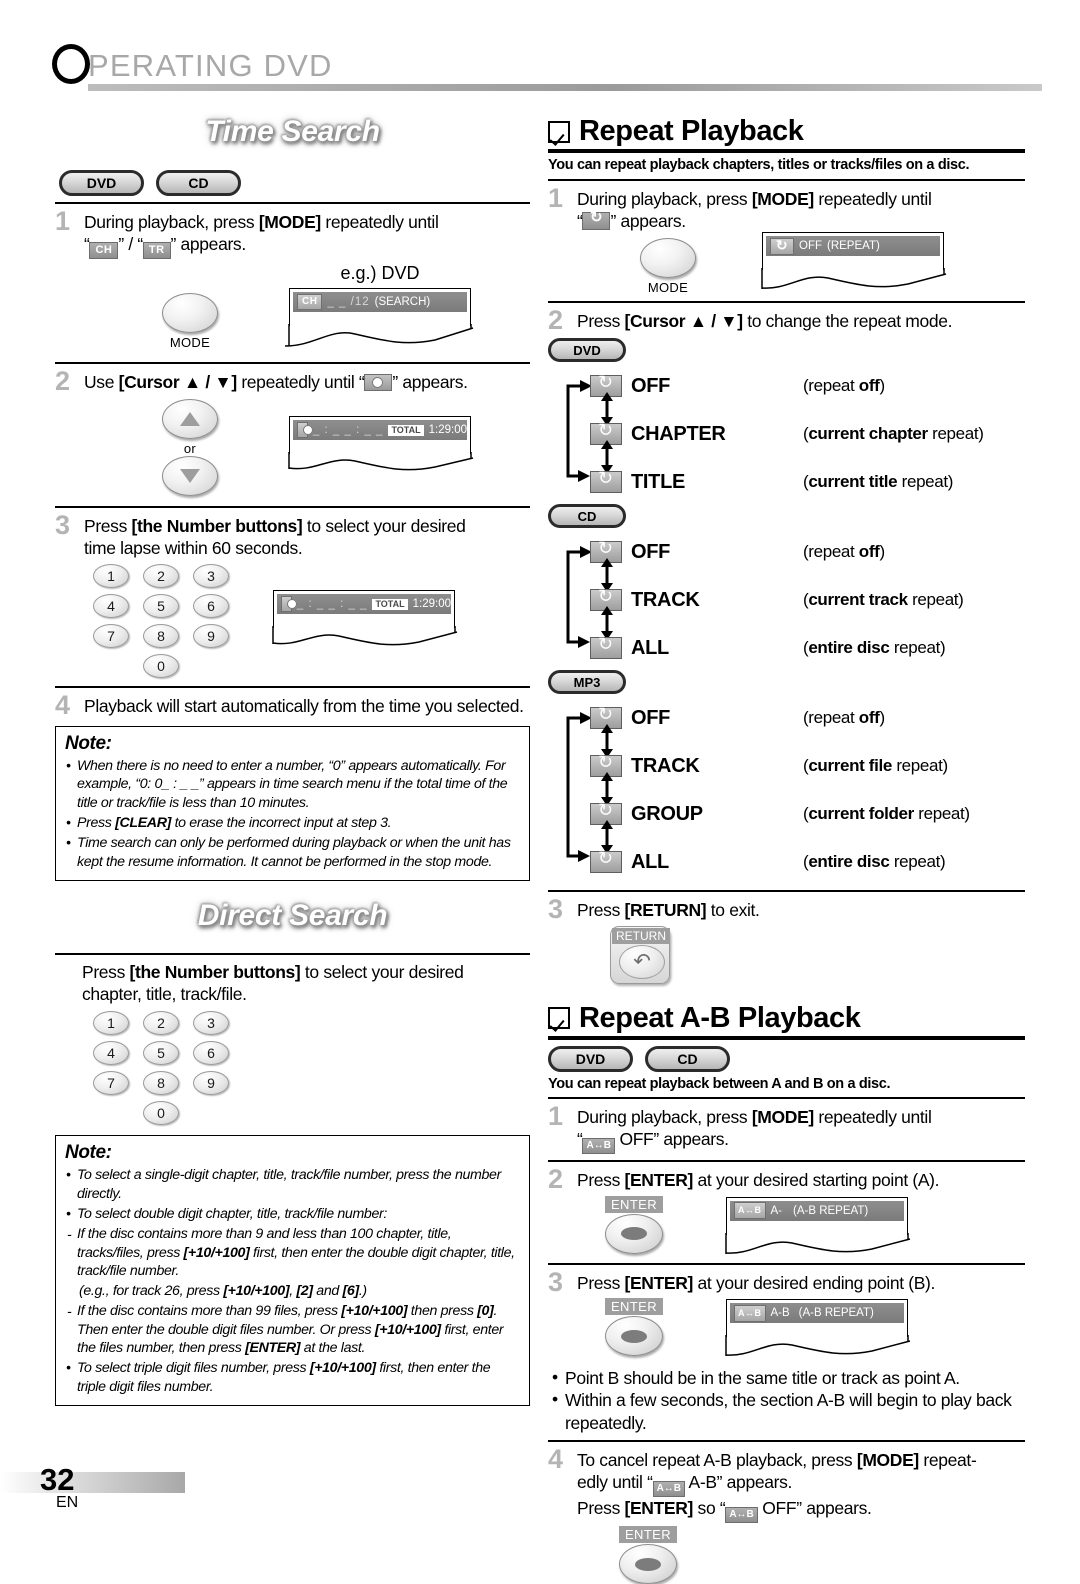 Image resolution: width=1080 pixels, height=1584 pixels. What do you see at coordinates (807, 789) in the screenshot?
I see `flow-arrow-gap` at bounding box center [807, 789].